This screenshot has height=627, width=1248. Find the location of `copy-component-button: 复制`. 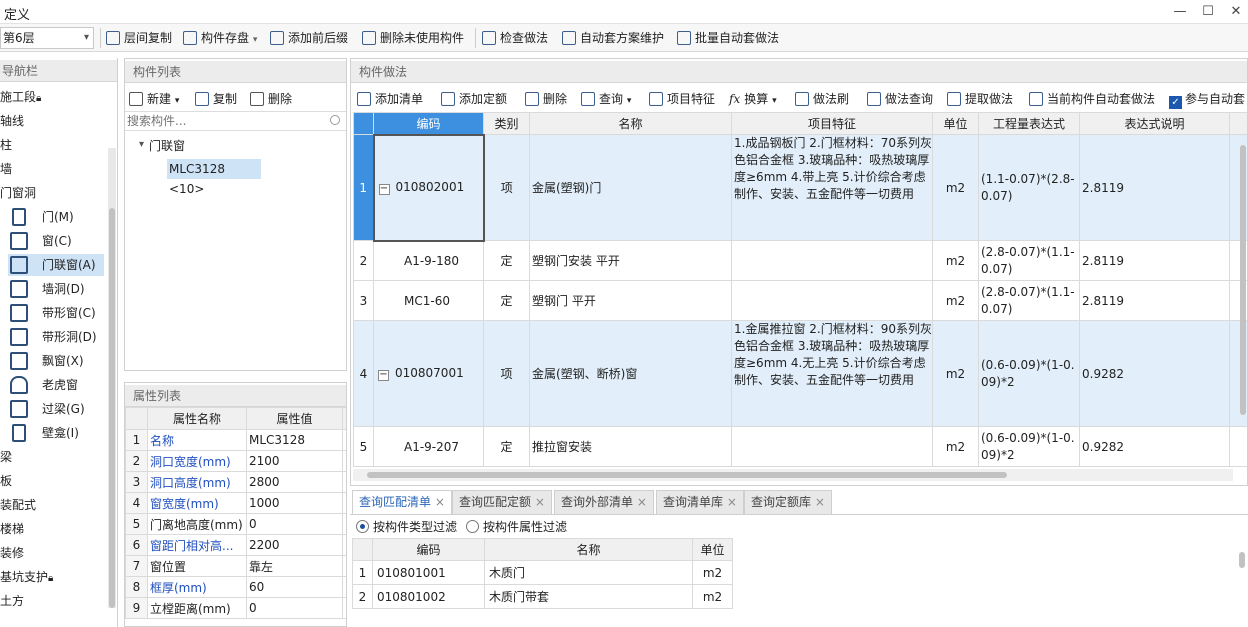

copy-component-button: 复制 is located at coordinates (216, 99).